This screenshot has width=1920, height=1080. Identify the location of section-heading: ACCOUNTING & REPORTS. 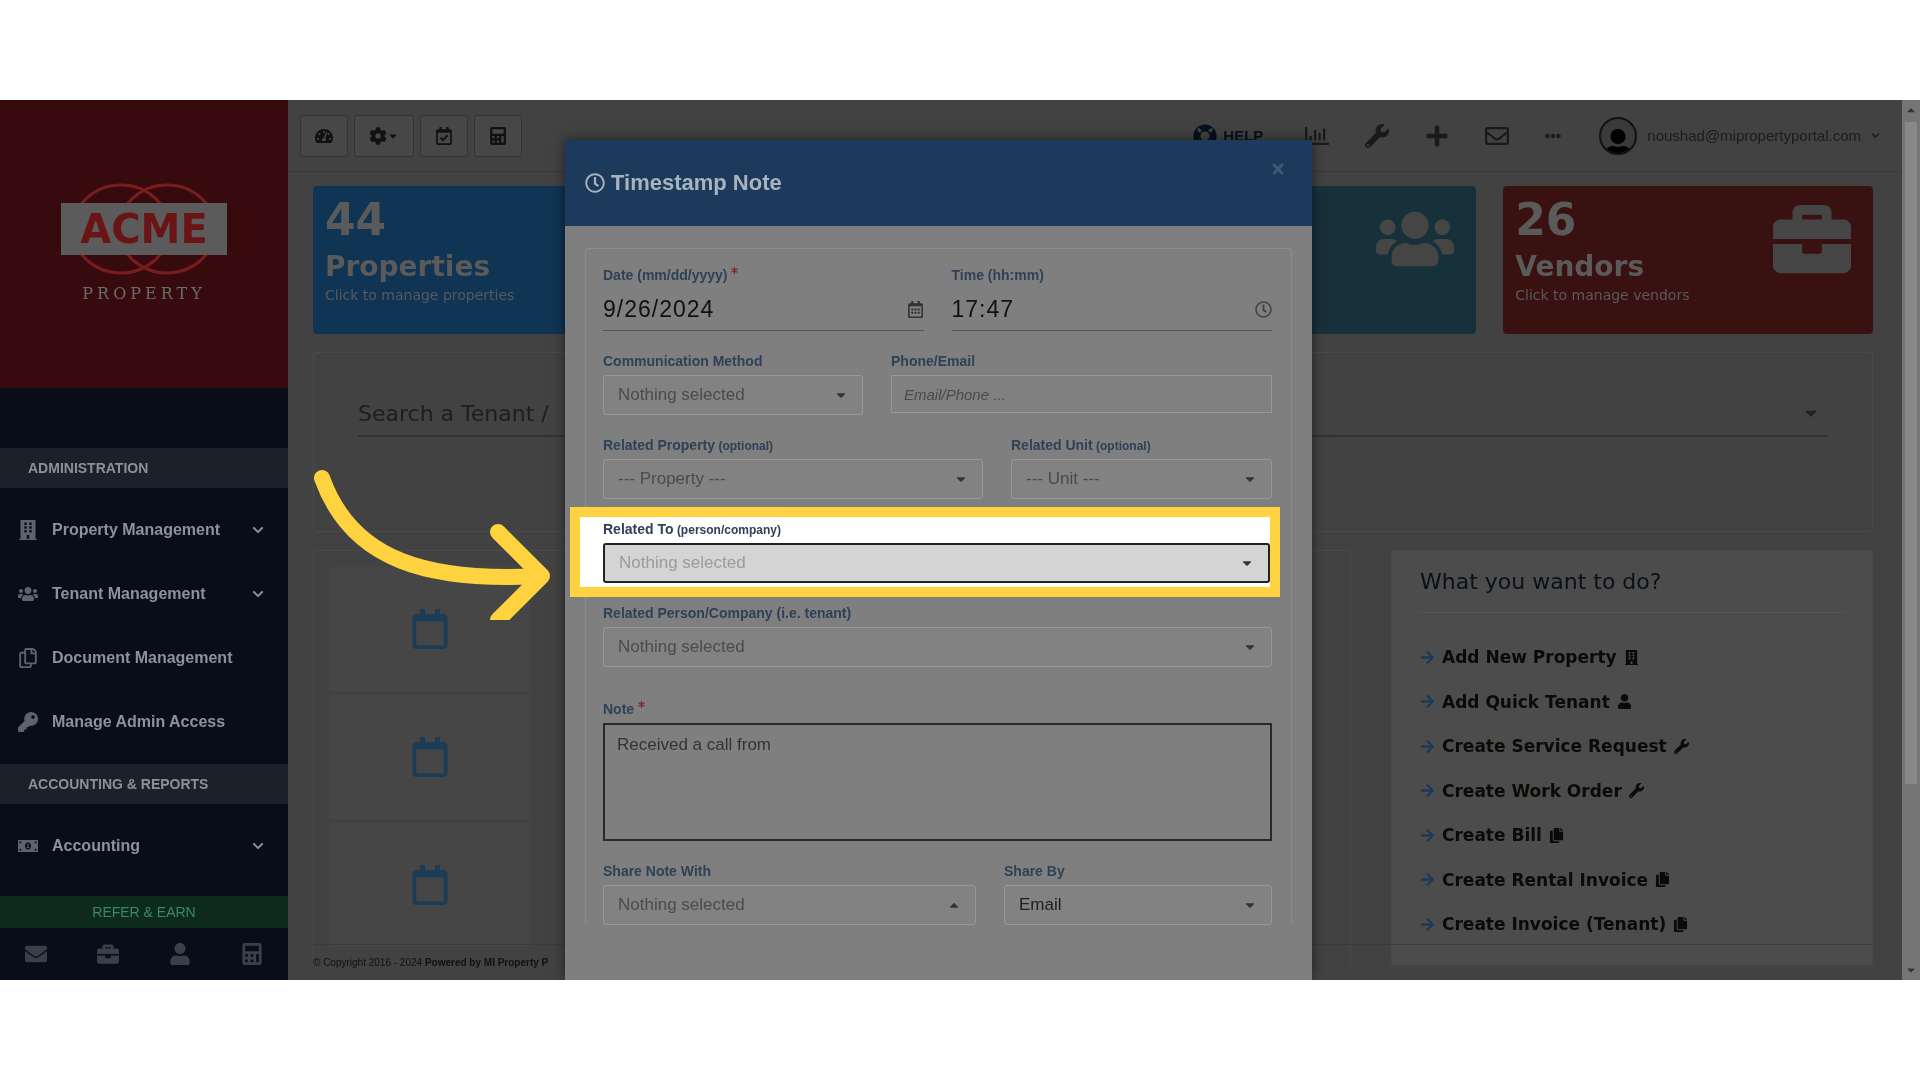
(144, 784).